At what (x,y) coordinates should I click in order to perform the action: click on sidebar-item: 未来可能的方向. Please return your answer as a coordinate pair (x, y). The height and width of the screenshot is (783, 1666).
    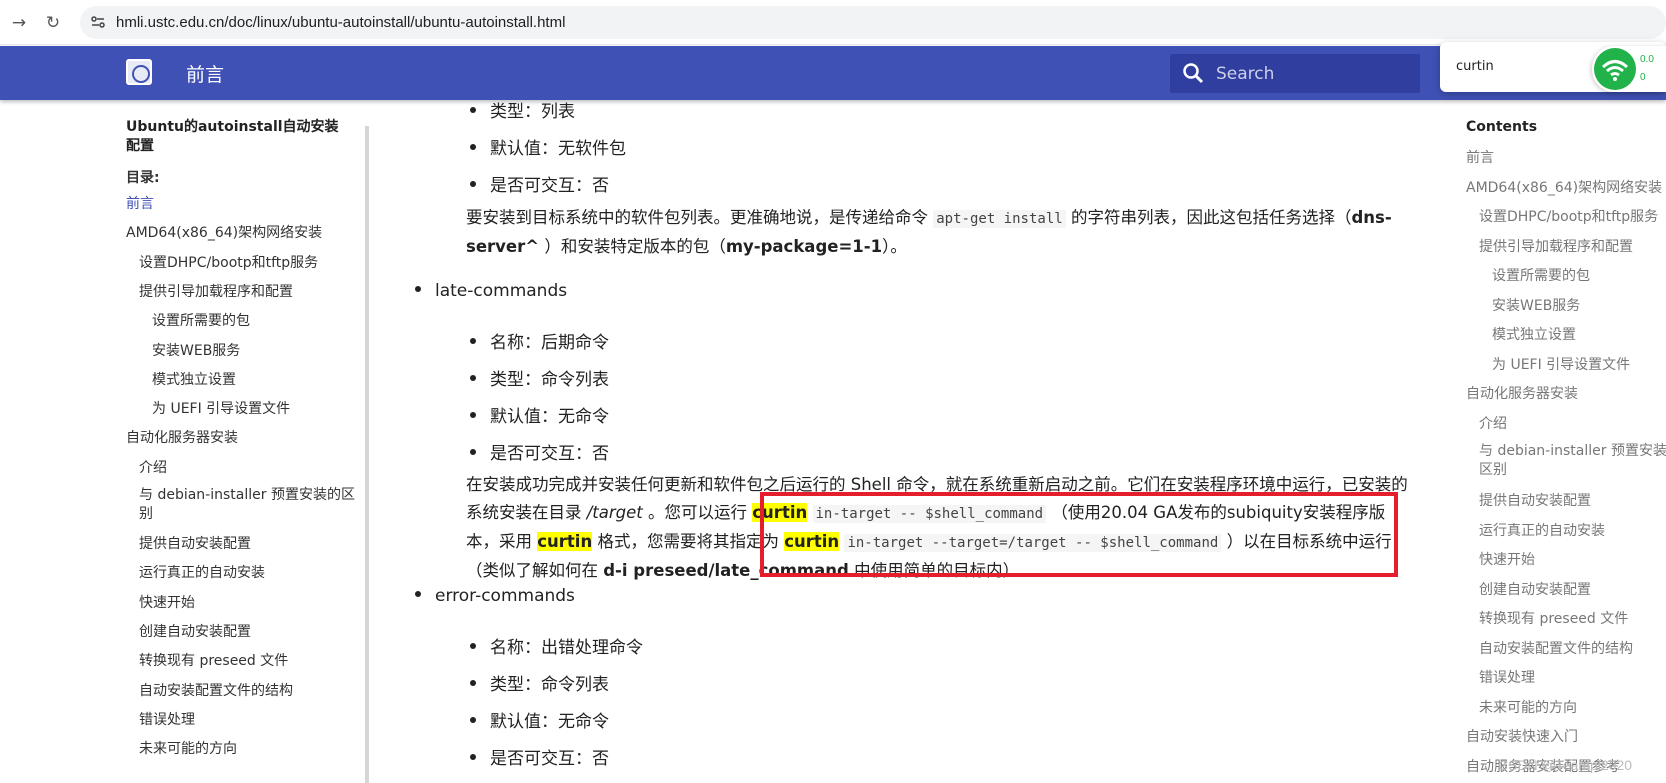
    Looking at the image, I should click on (188, 748).